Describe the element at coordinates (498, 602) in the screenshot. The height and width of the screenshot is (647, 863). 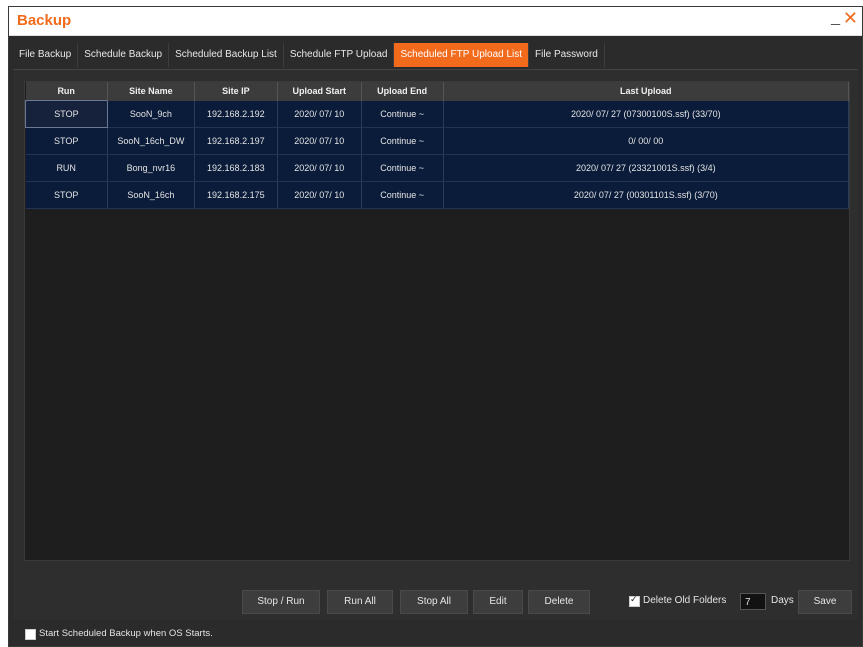
I see `edit-button: Edit` at that location.